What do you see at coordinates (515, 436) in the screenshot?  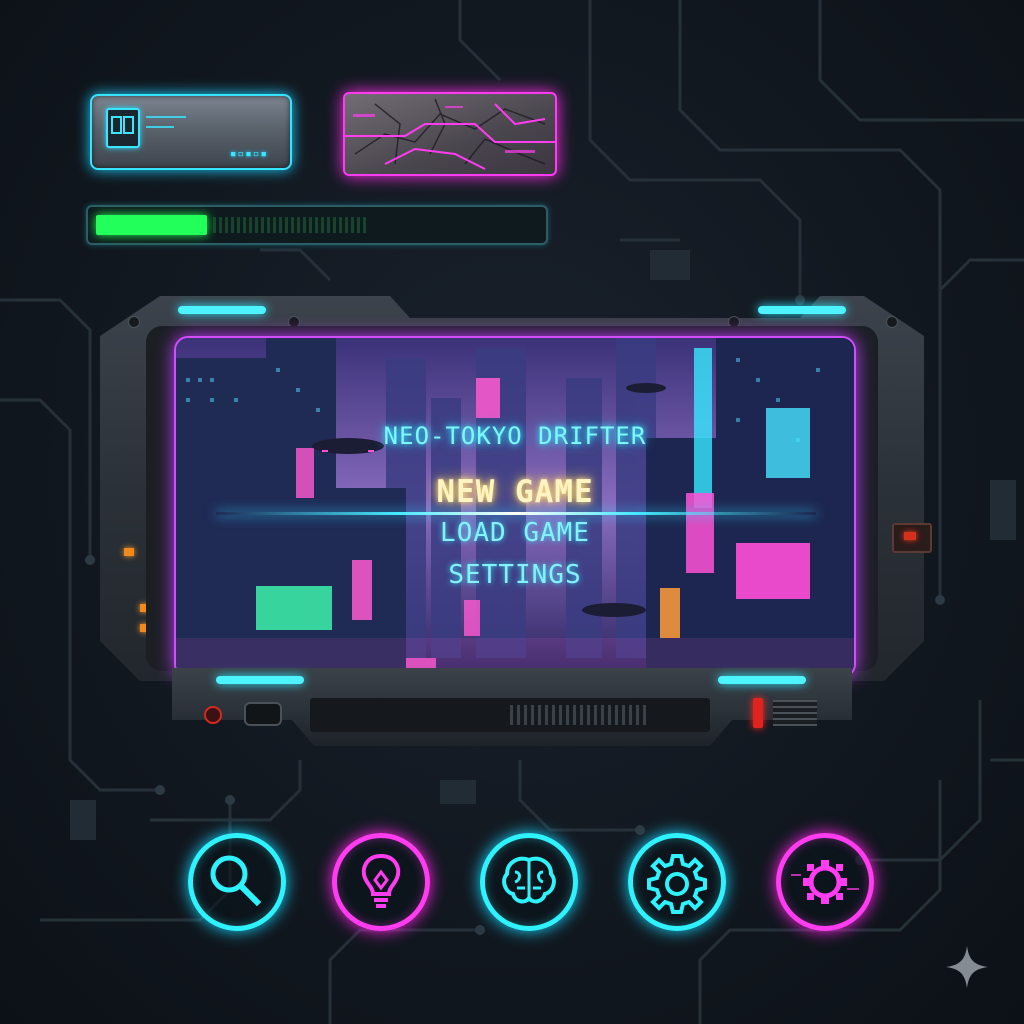 I see `game-title: NEO-TOKYO DRIFTER` at bounding box center [515, 436].